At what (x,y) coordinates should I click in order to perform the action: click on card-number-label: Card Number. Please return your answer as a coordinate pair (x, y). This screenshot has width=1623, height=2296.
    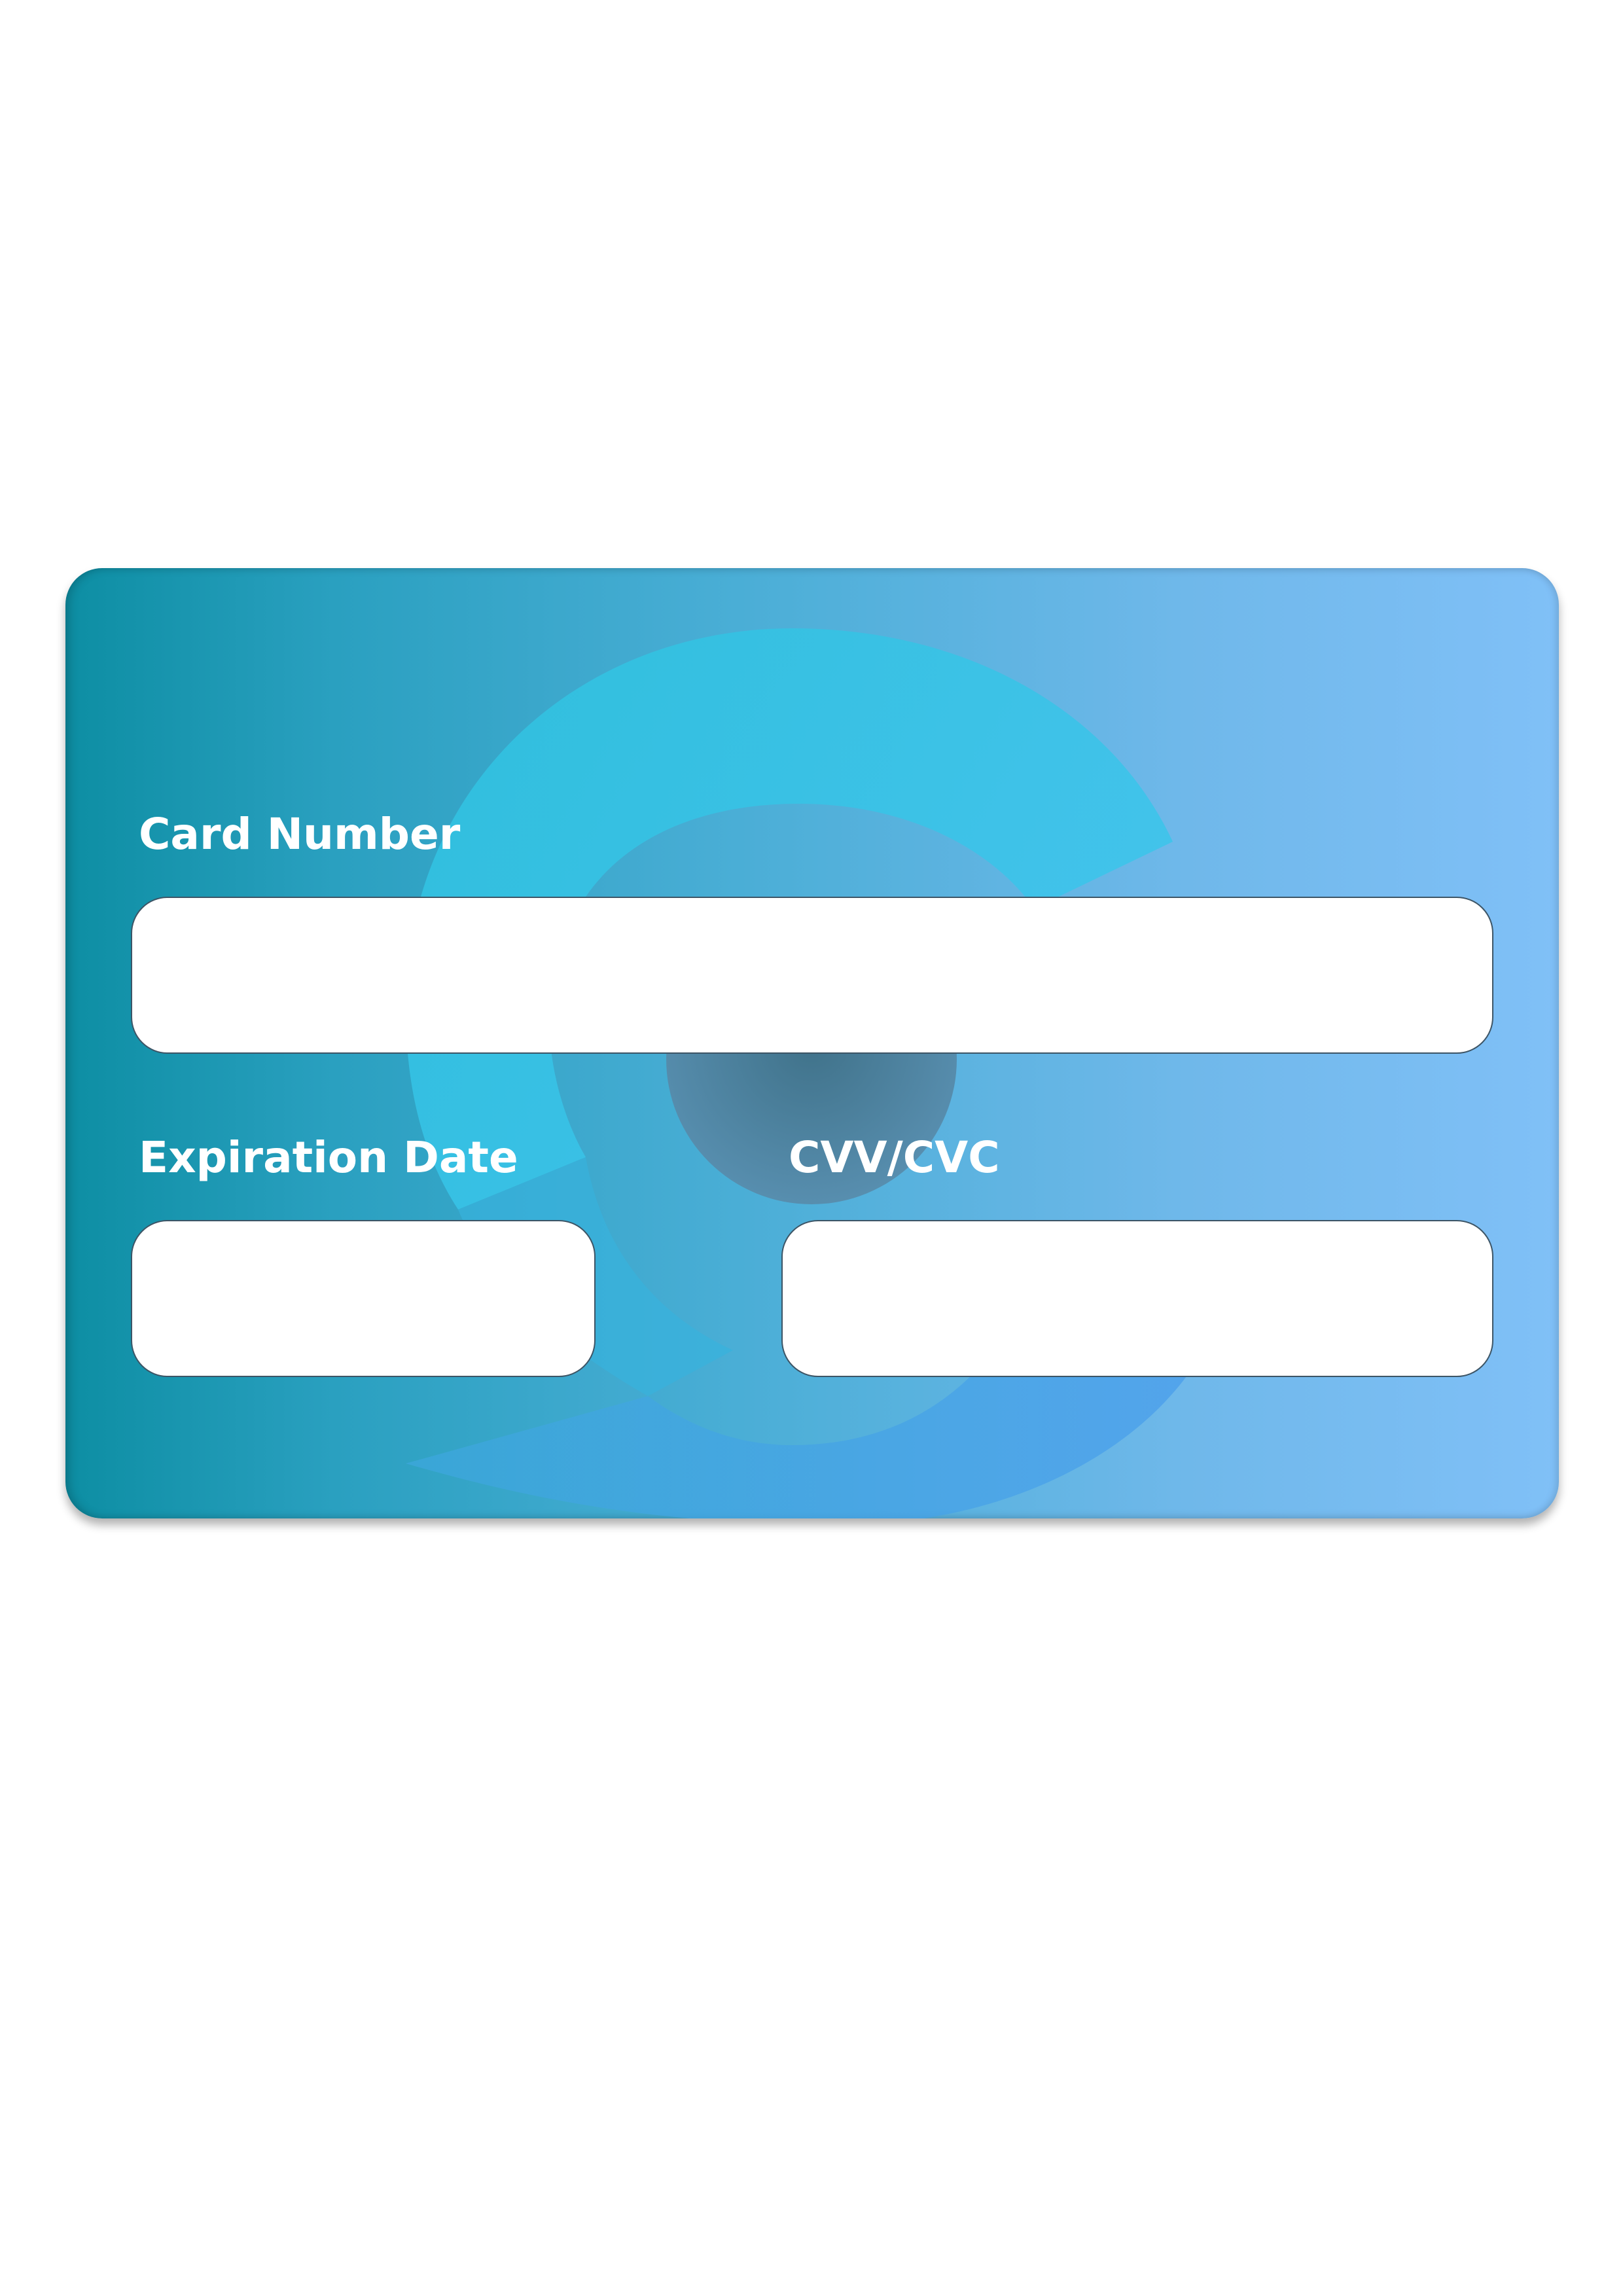
    Looking at the image, I should click on (300, 834).